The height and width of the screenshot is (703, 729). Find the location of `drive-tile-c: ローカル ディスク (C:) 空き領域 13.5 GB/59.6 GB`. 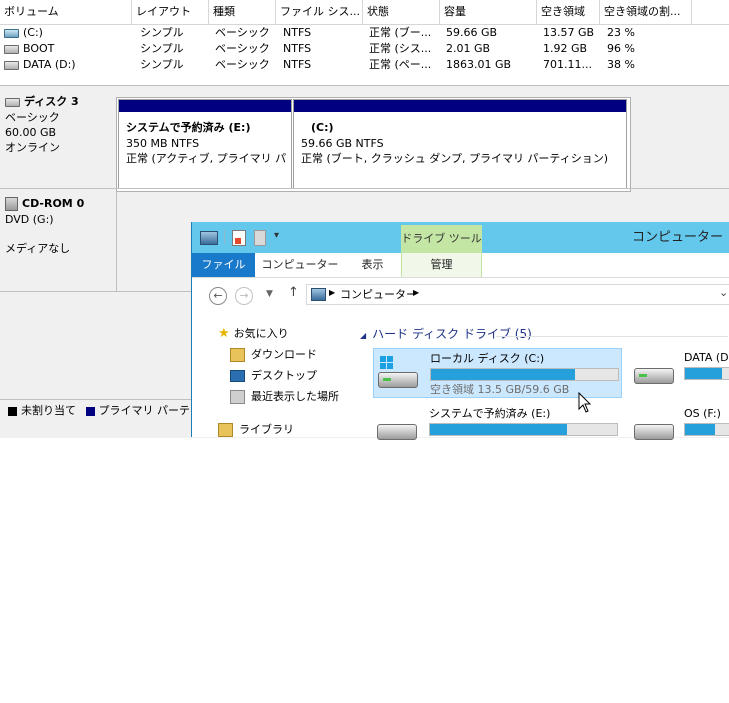

drive-tile-c: ローカル ディスク (C:) 空き領域 13.5 GB/59.6 GB is located at coordinates (497, 373).